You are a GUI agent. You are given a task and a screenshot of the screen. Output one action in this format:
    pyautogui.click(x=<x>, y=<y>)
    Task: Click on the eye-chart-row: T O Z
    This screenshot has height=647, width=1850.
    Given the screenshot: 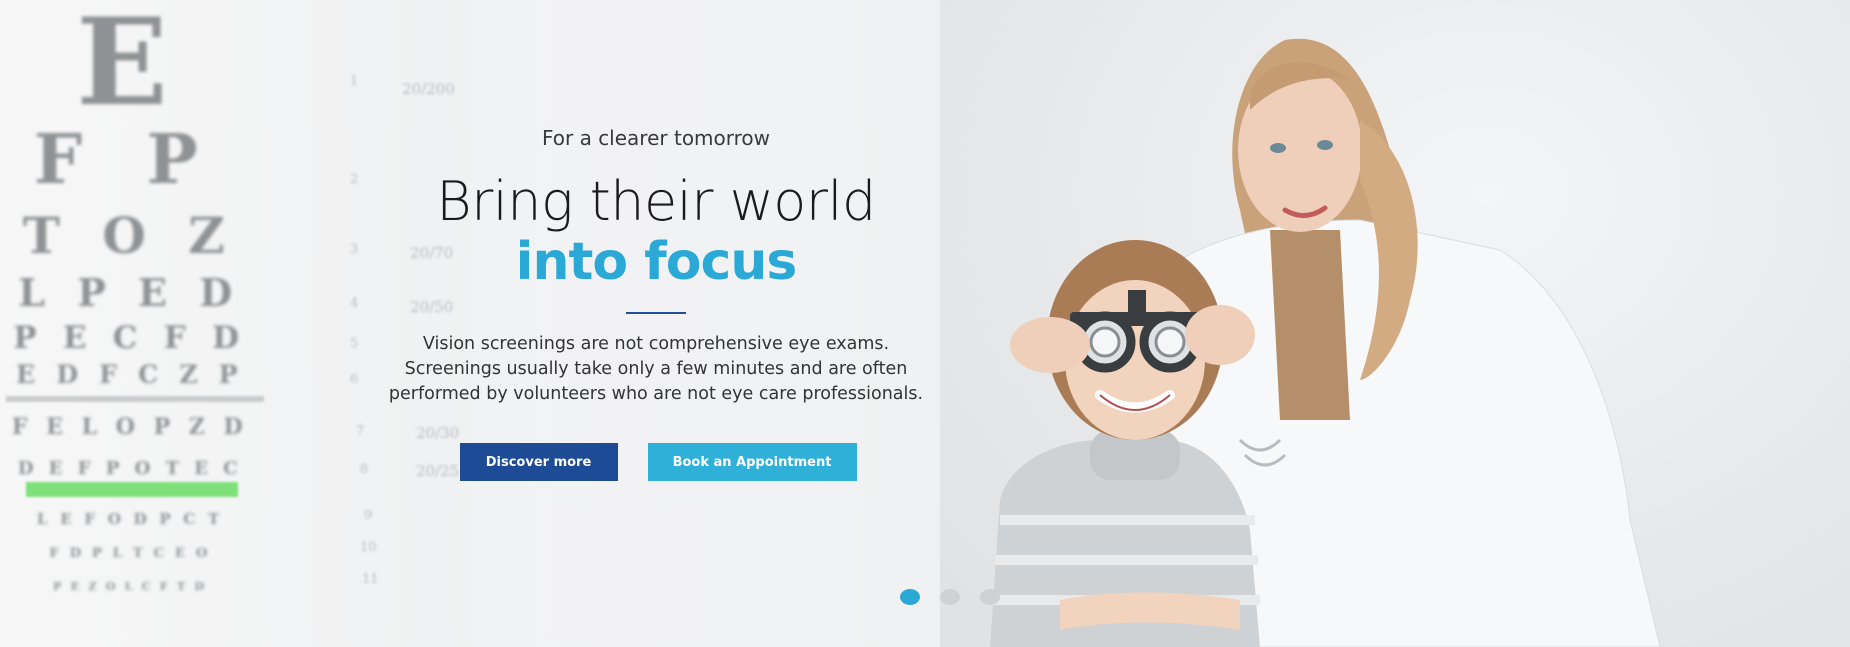 What is the action you would take?
    pyautogui.click(x=130, y=235)
    